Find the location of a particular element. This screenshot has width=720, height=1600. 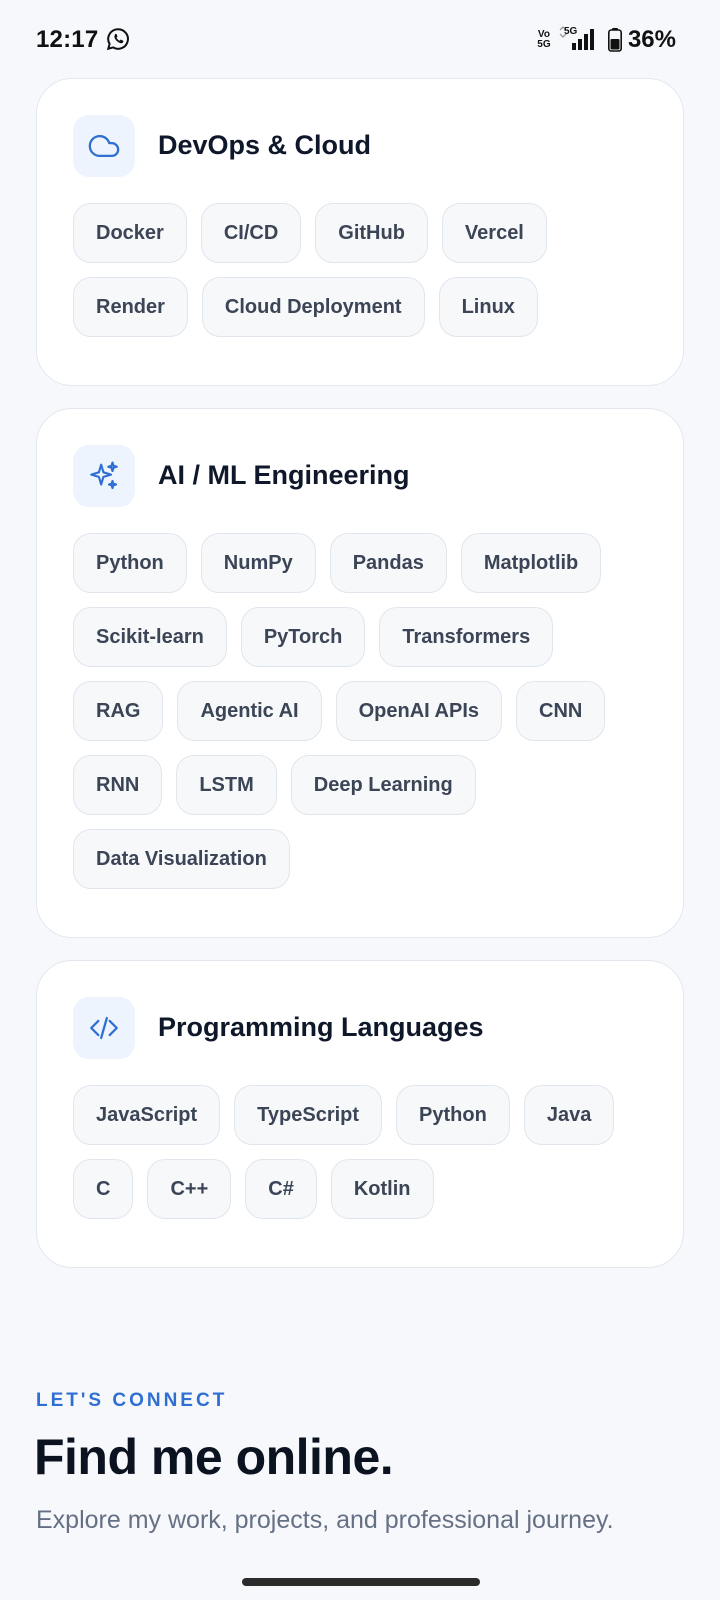

skill-chip: Kotlin is located at coordinates (382, 1189).